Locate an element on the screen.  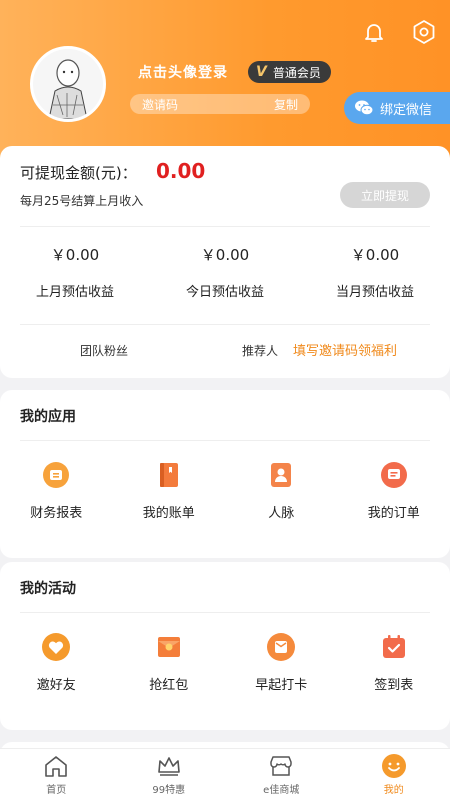
store-icon is located at coordinates (281, 766).